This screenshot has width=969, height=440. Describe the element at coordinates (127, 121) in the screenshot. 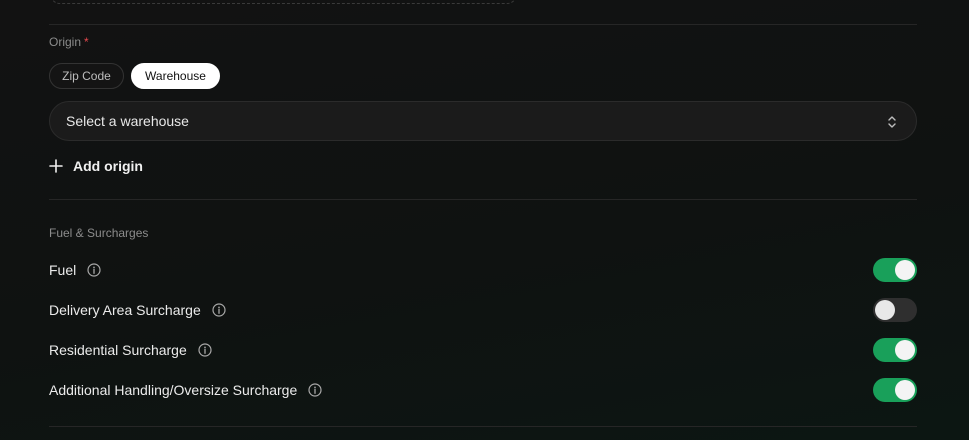

I see `warehouse-select-value: Select a warehouse` at that location.